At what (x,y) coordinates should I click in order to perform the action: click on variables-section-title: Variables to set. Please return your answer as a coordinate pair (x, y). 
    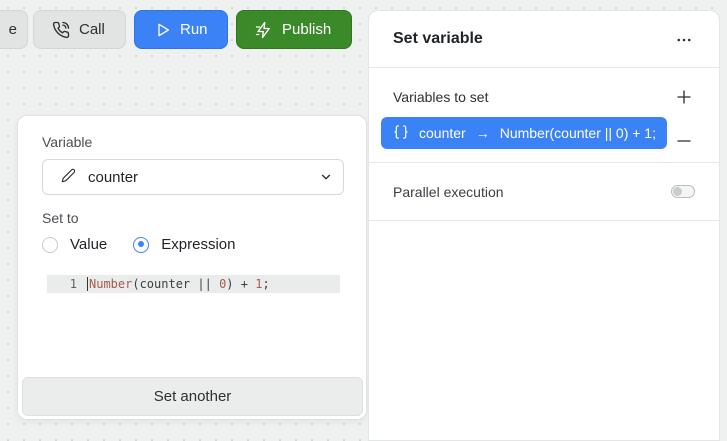
    Looking at the image, I should click on (441, 97).